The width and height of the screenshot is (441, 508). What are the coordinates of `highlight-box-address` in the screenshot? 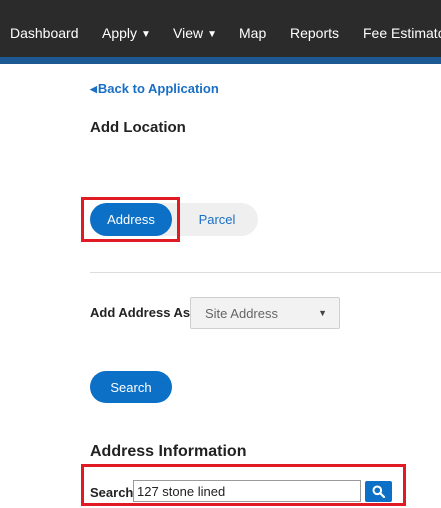 It's located at (130, 219).